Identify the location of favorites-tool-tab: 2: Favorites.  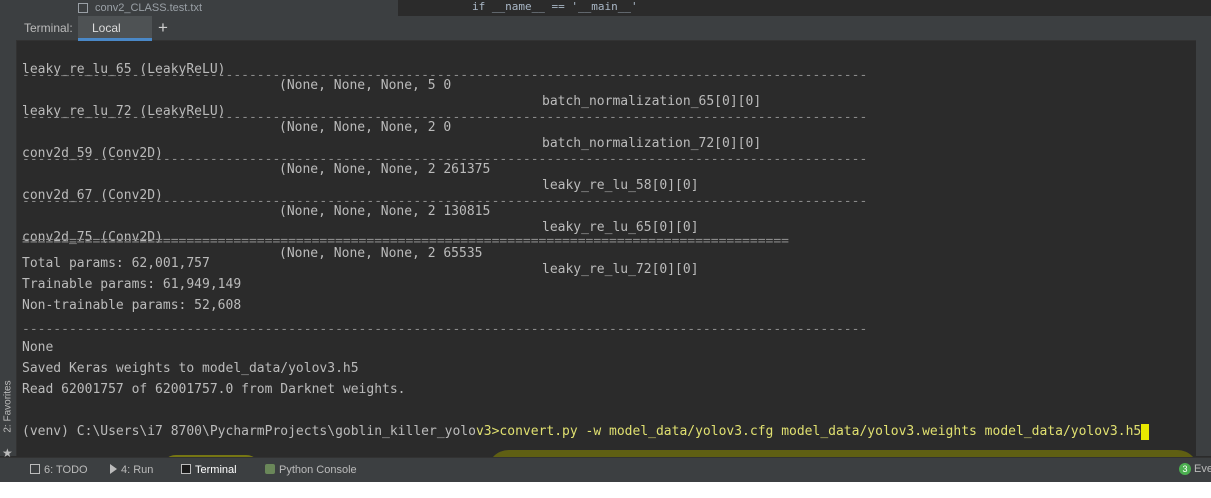
(8, 407).